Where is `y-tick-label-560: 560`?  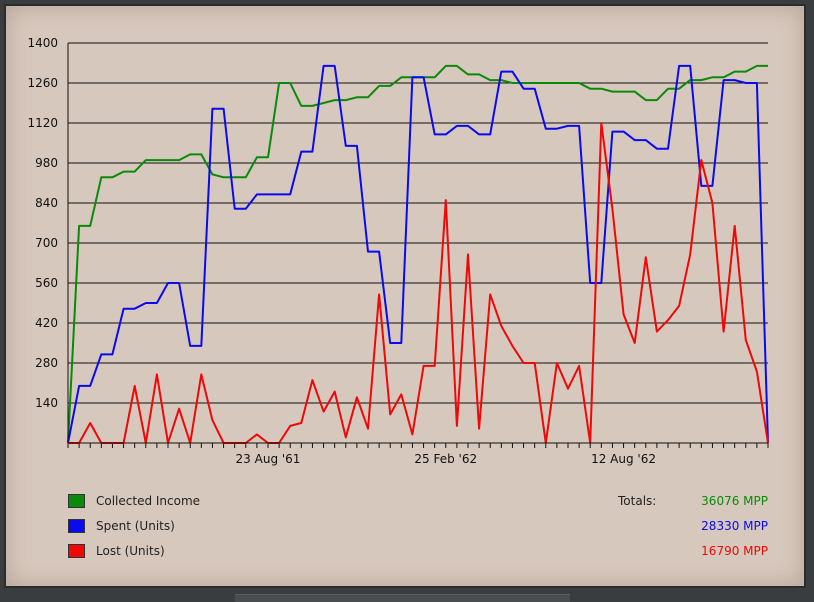 y-tick-label-560: 560 is located at coordinates (46, 283).